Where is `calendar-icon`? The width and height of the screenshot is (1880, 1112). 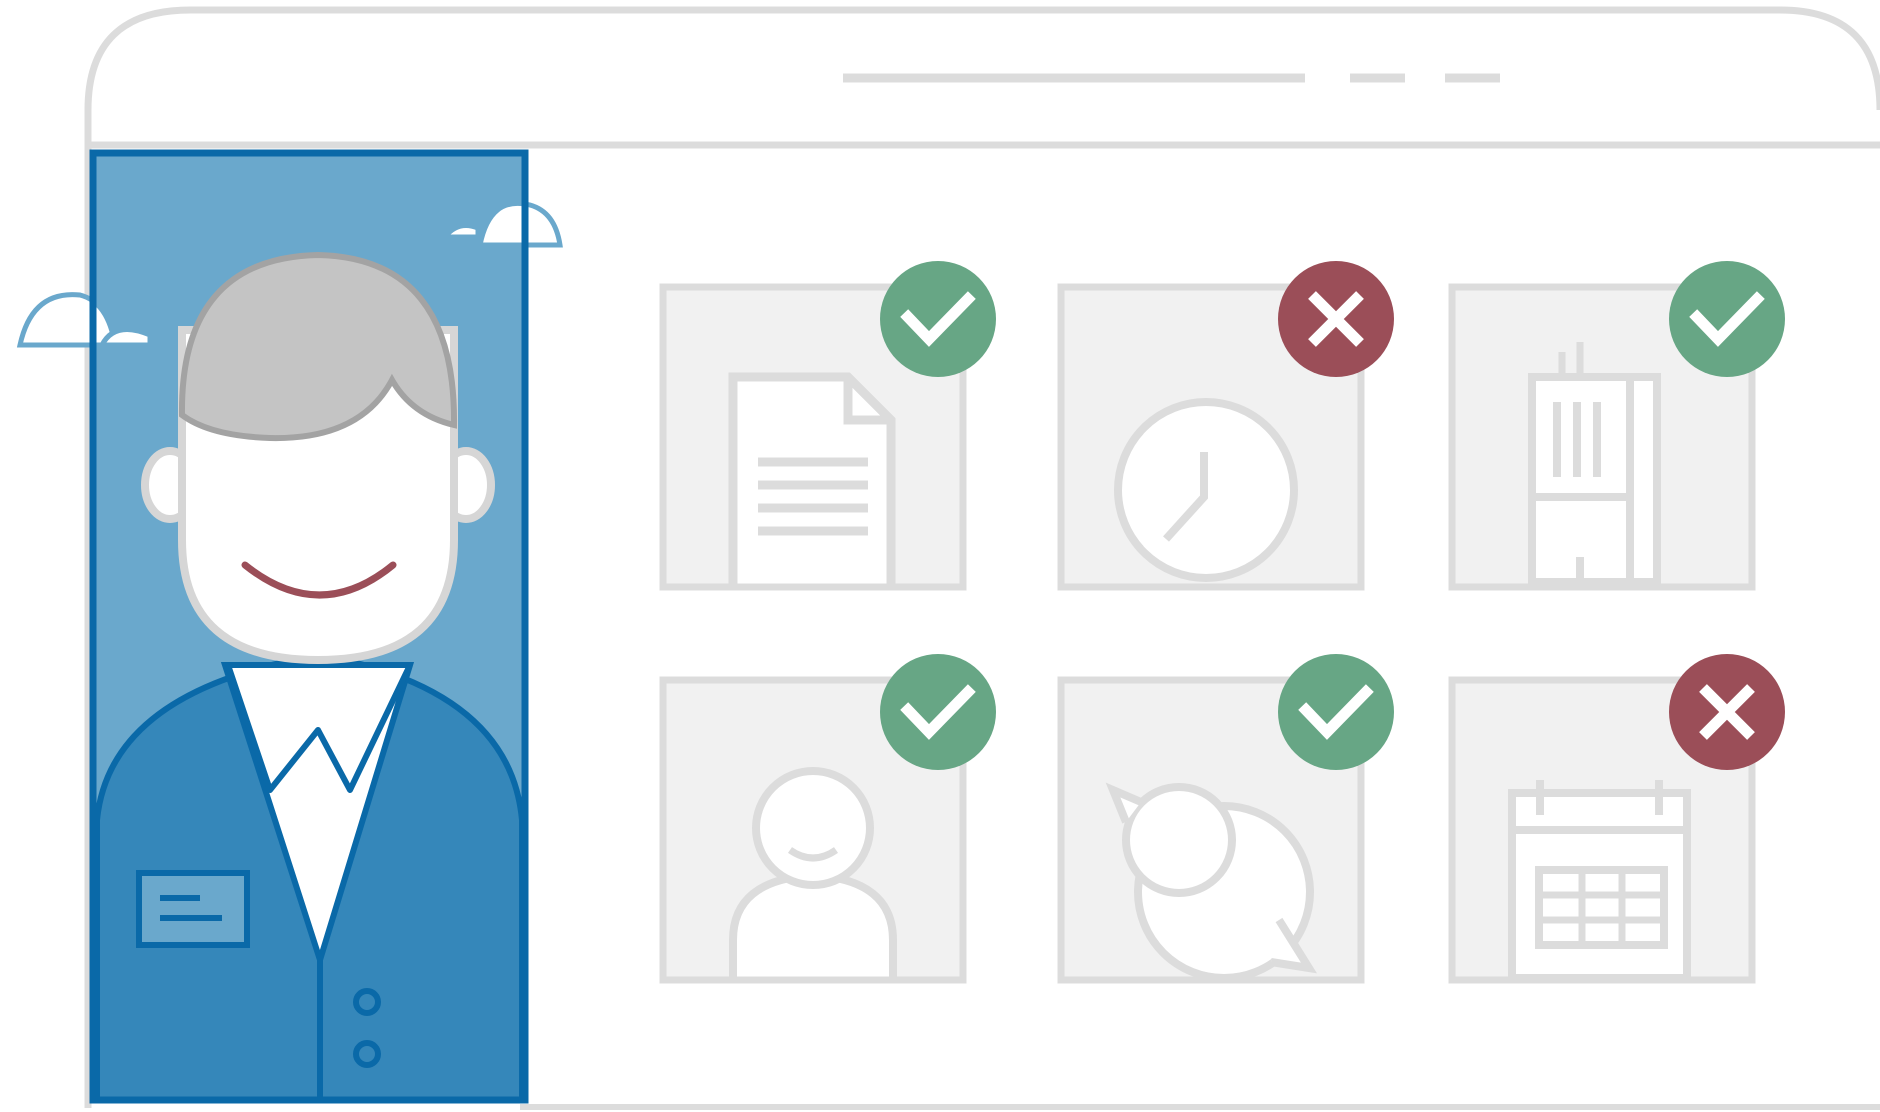
calendar-icon is located at coordinates (1599, 881).